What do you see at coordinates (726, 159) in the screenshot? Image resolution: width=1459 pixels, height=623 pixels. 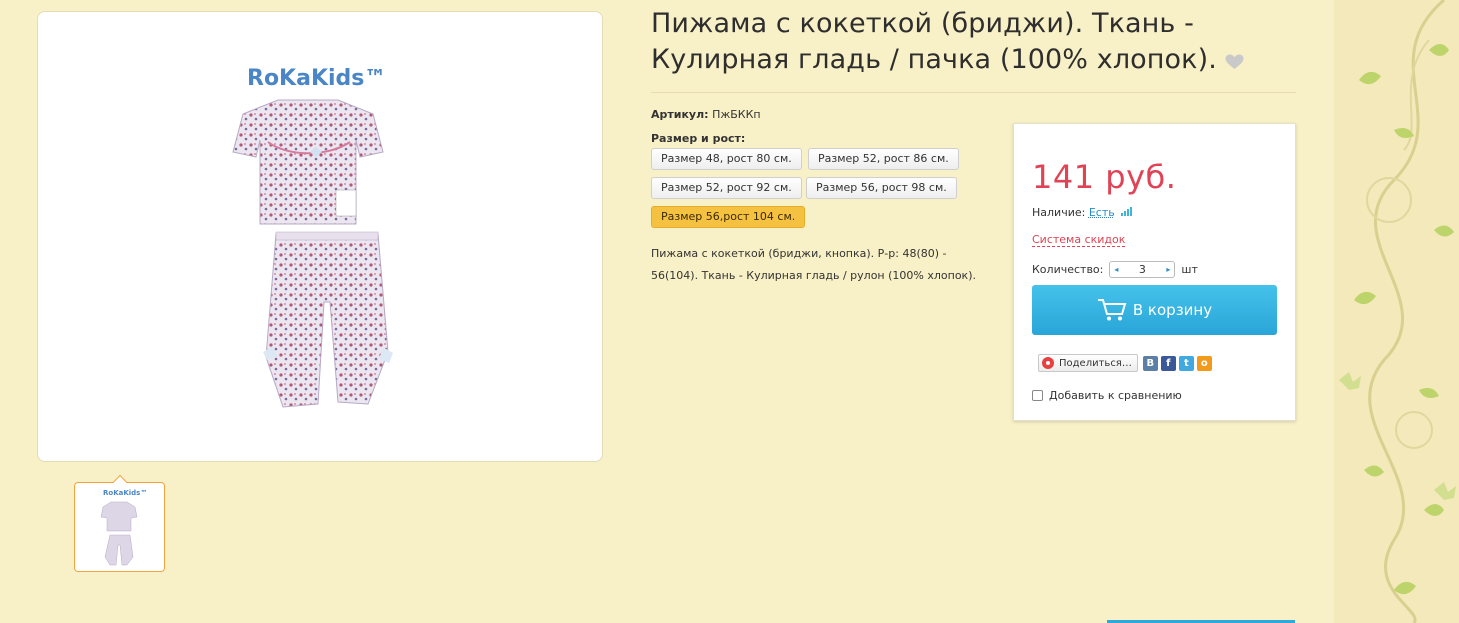 I see `size-option-48-80: Размер 48, рост 80 см.` at bounding box center [726, 159].